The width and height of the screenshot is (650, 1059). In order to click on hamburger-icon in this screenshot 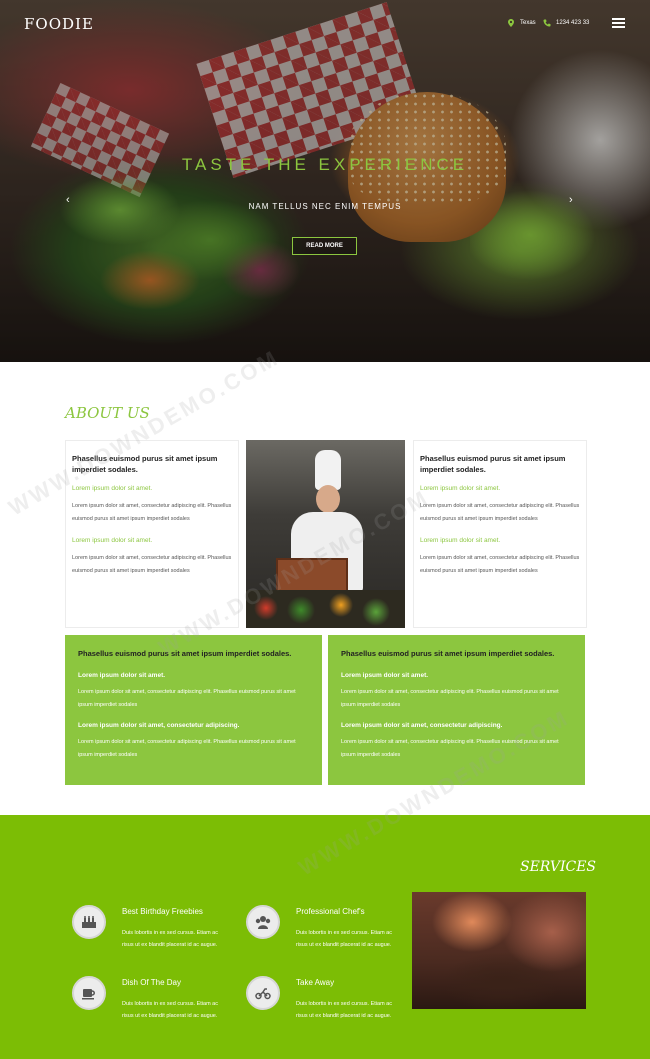, I will do `click(618, 23)`.